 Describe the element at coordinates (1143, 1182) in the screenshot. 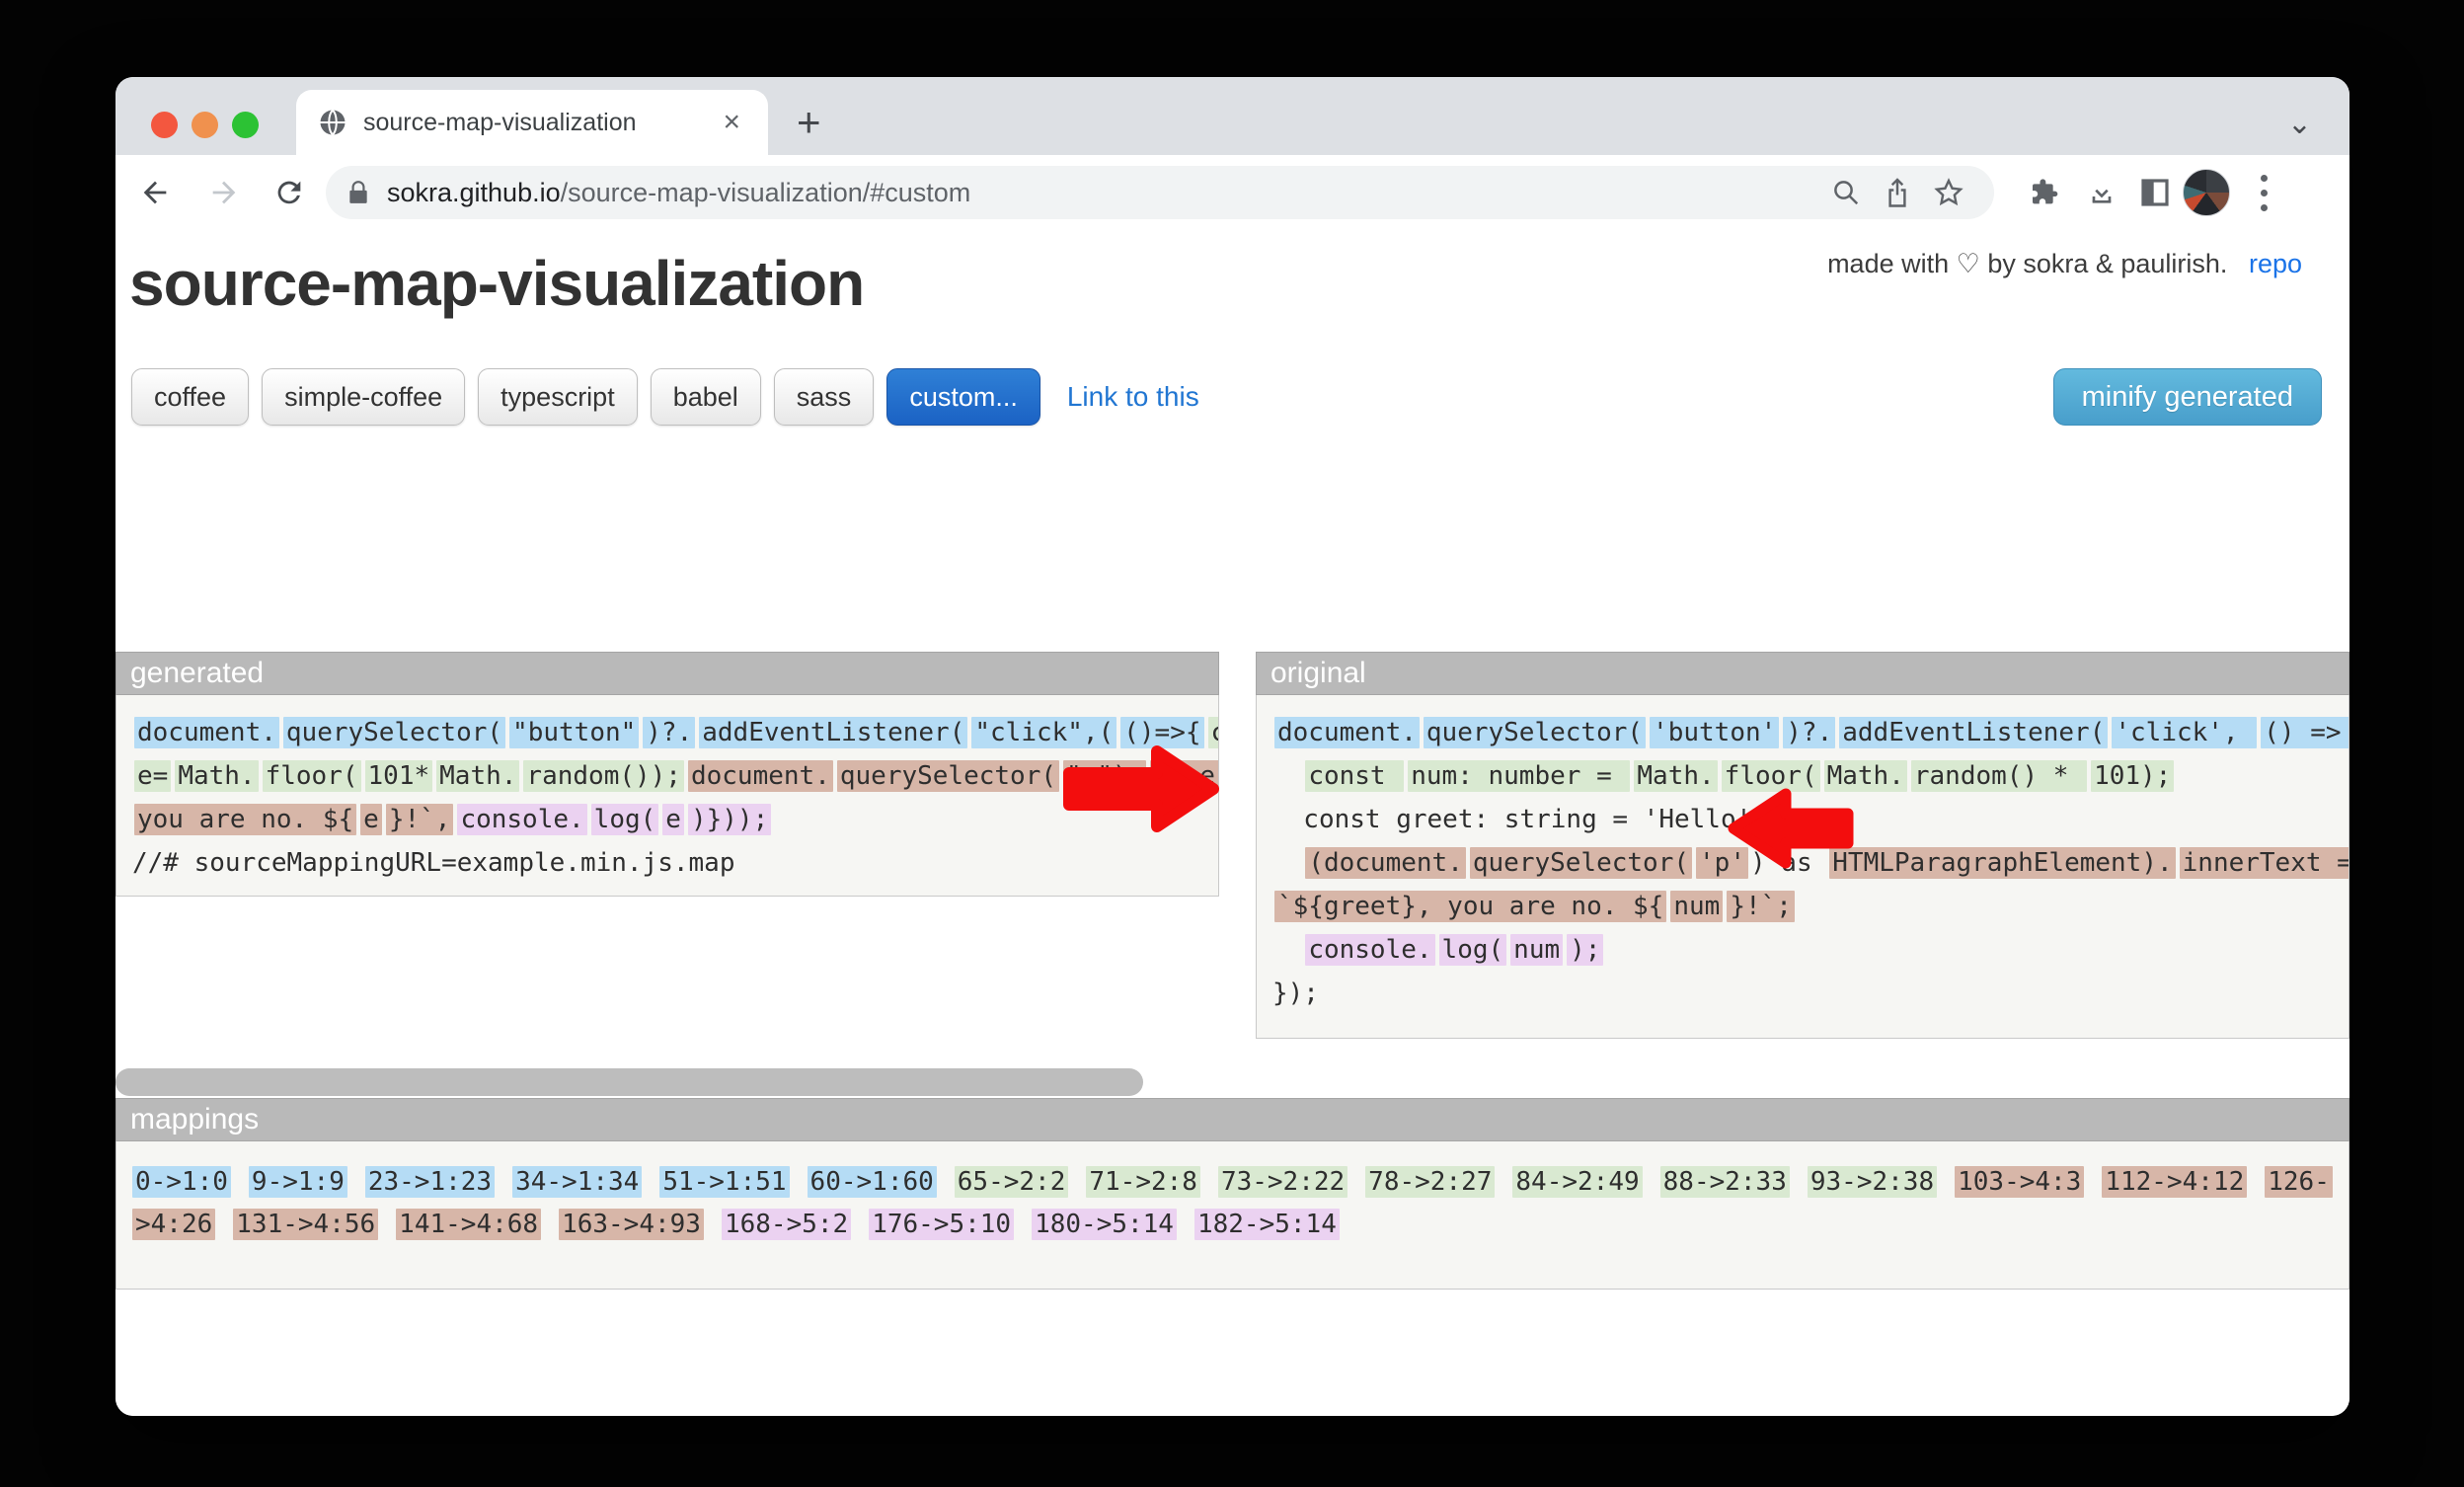

I see `mapping-item: 71->2:8` at that location.